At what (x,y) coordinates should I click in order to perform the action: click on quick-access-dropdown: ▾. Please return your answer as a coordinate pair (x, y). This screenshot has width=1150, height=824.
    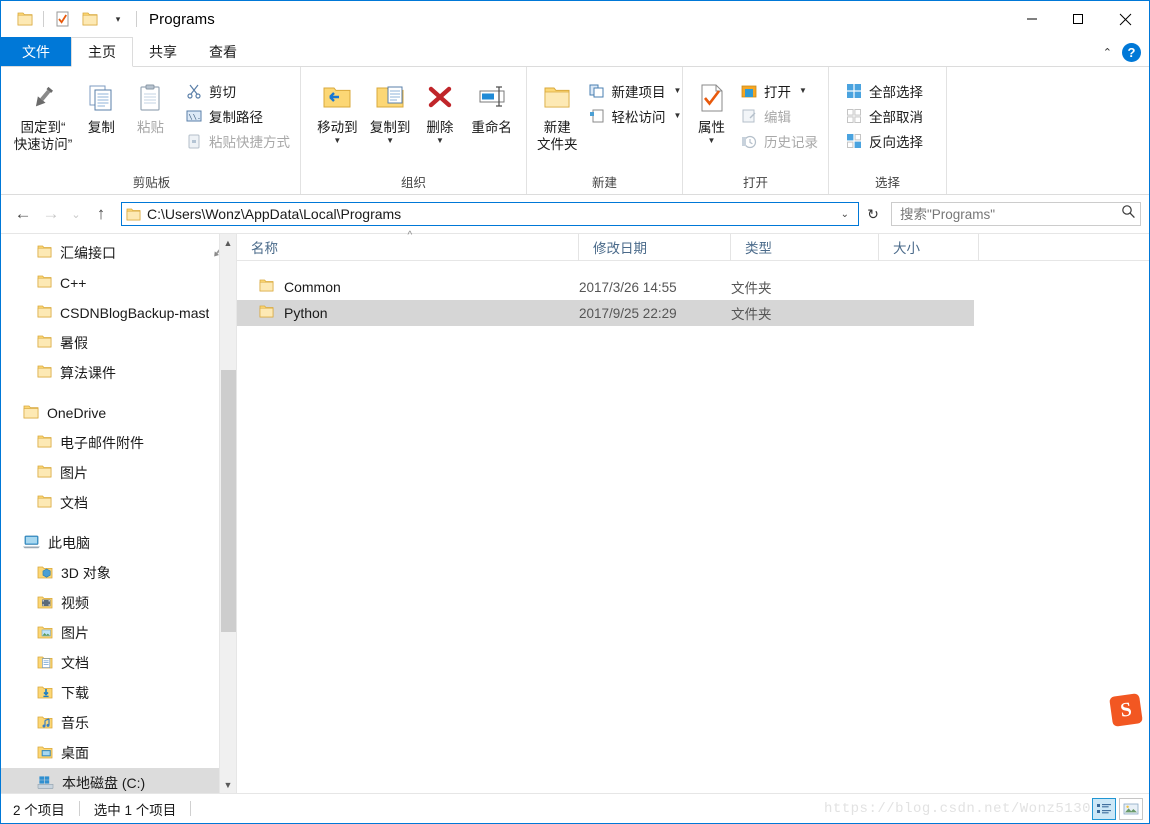
    Looking at the image, I should click on (118, 19).